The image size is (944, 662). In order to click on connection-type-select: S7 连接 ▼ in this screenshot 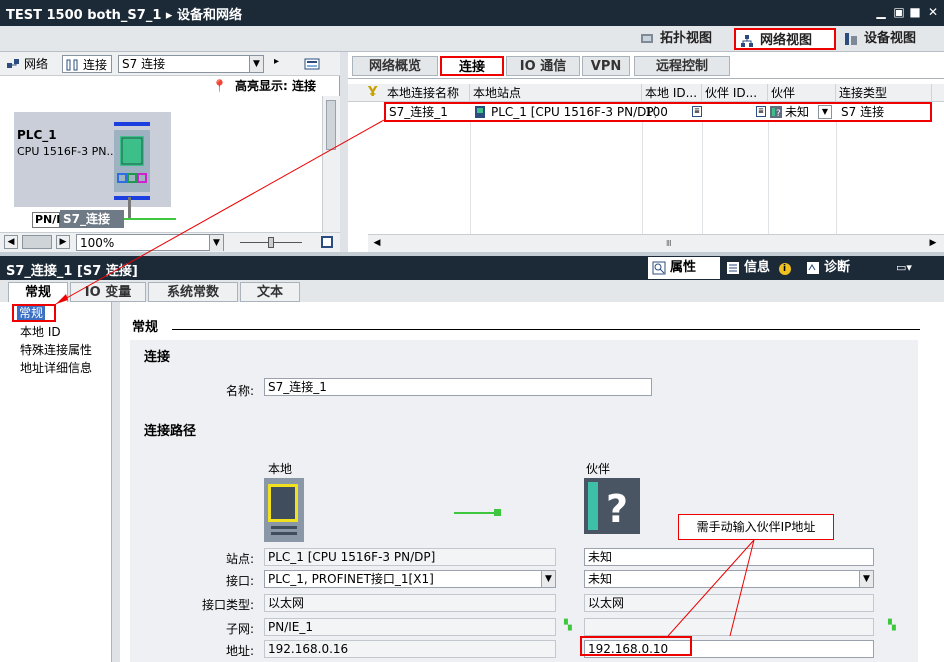, I will do `click(191, 64)`.